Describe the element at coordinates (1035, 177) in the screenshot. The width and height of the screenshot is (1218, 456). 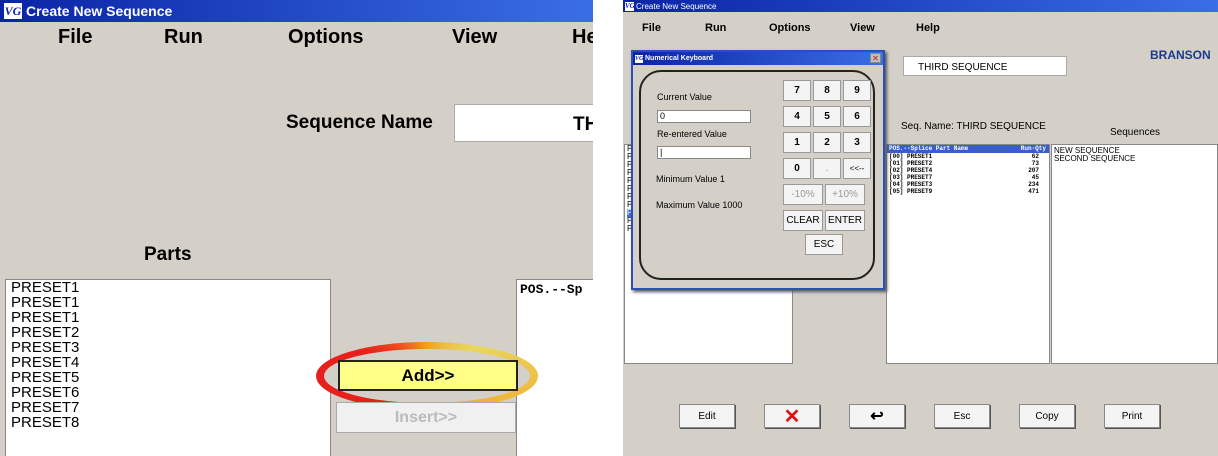
I see `row-qty: 45` at that location.